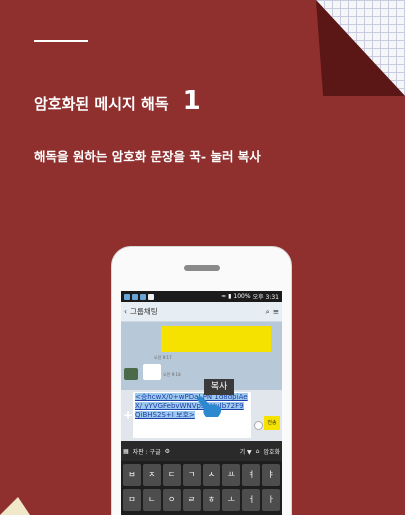 The image size is (405, 515). Describe the element at coordinates (132, 500) in the screenshot. I see `key: ㅁ` at that location.